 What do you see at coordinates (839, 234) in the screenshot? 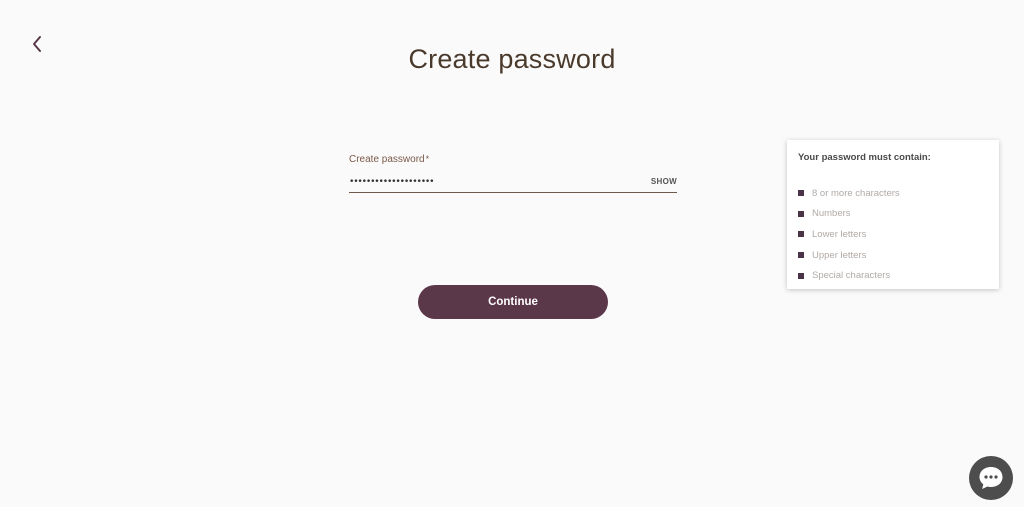
I see `requirement-text: Lower letters` at bounding box center [839, 234].